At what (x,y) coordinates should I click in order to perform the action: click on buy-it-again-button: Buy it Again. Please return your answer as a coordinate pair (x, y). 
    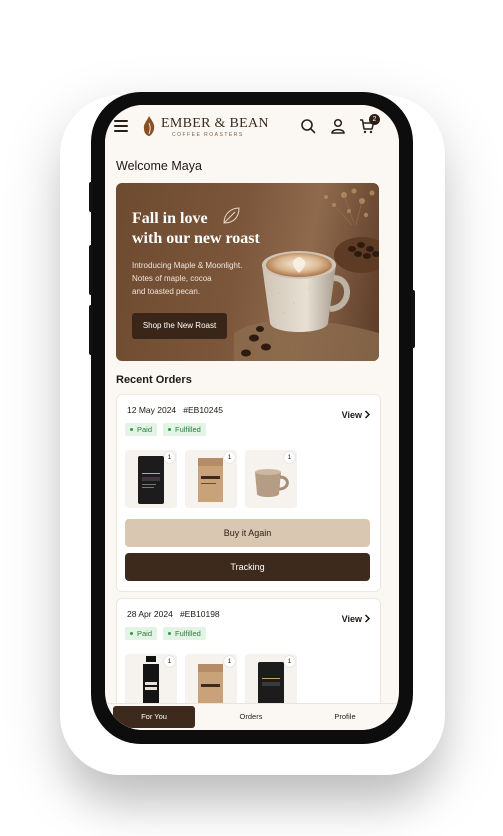
    Looking at the image, I should click on (247, 533).